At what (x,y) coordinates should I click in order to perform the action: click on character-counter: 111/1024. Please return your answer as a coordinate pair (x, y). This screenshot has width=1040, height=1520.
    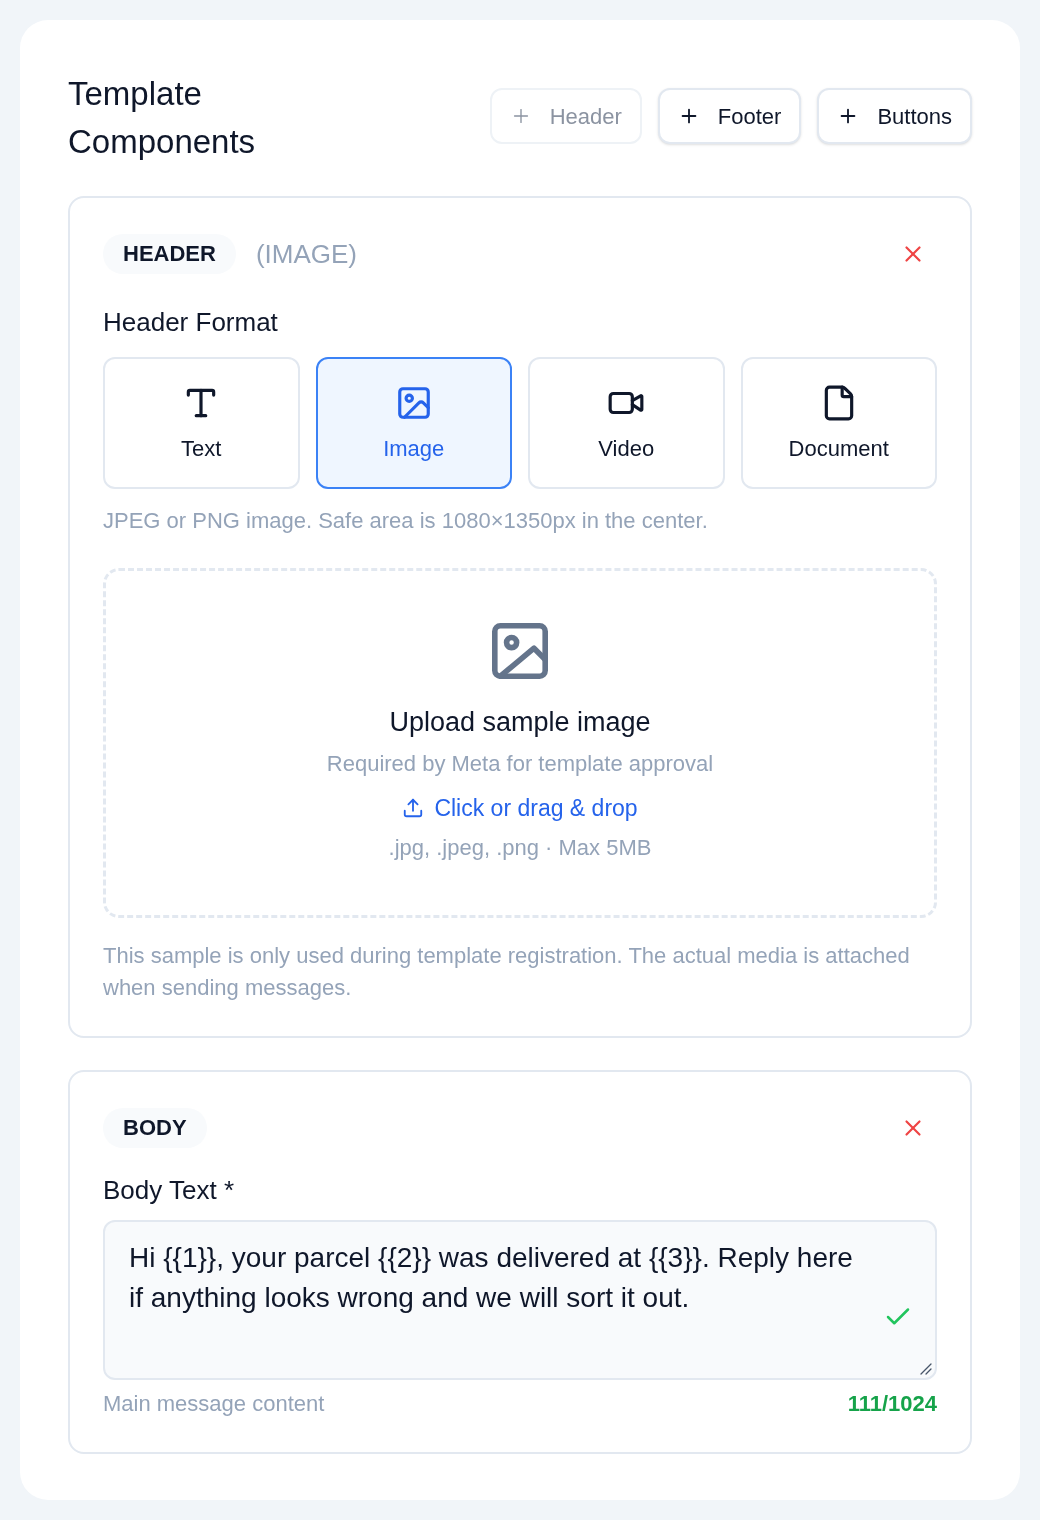
    Looking at the image, I should click on (892, 1404).